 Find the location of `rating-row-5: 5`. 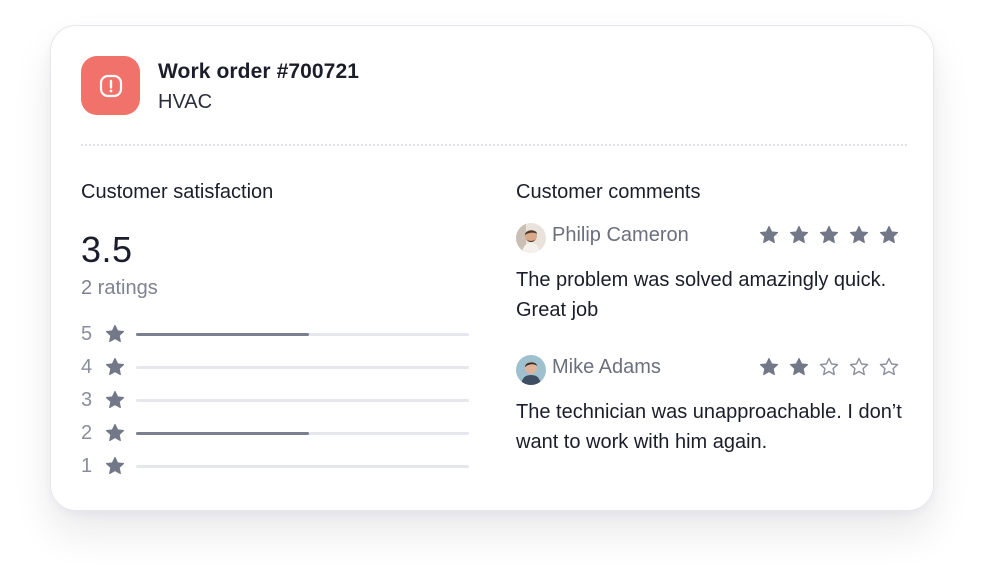

rating-row-5: 5 is located at coordinates (276, 334).